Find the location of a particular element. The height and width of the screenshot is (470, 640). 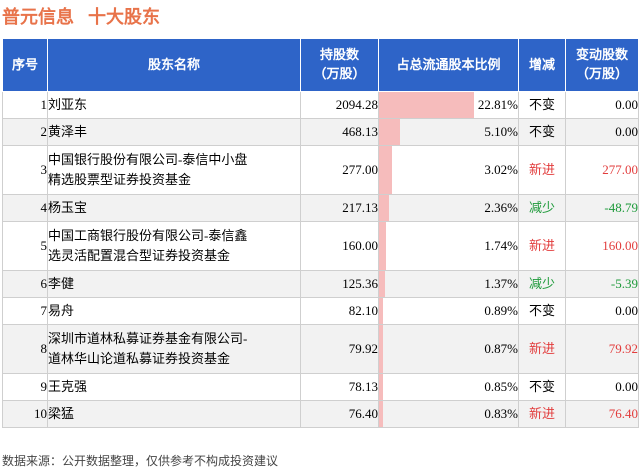

ratio-cell: 5.10% is located at coordinates (448, 132).